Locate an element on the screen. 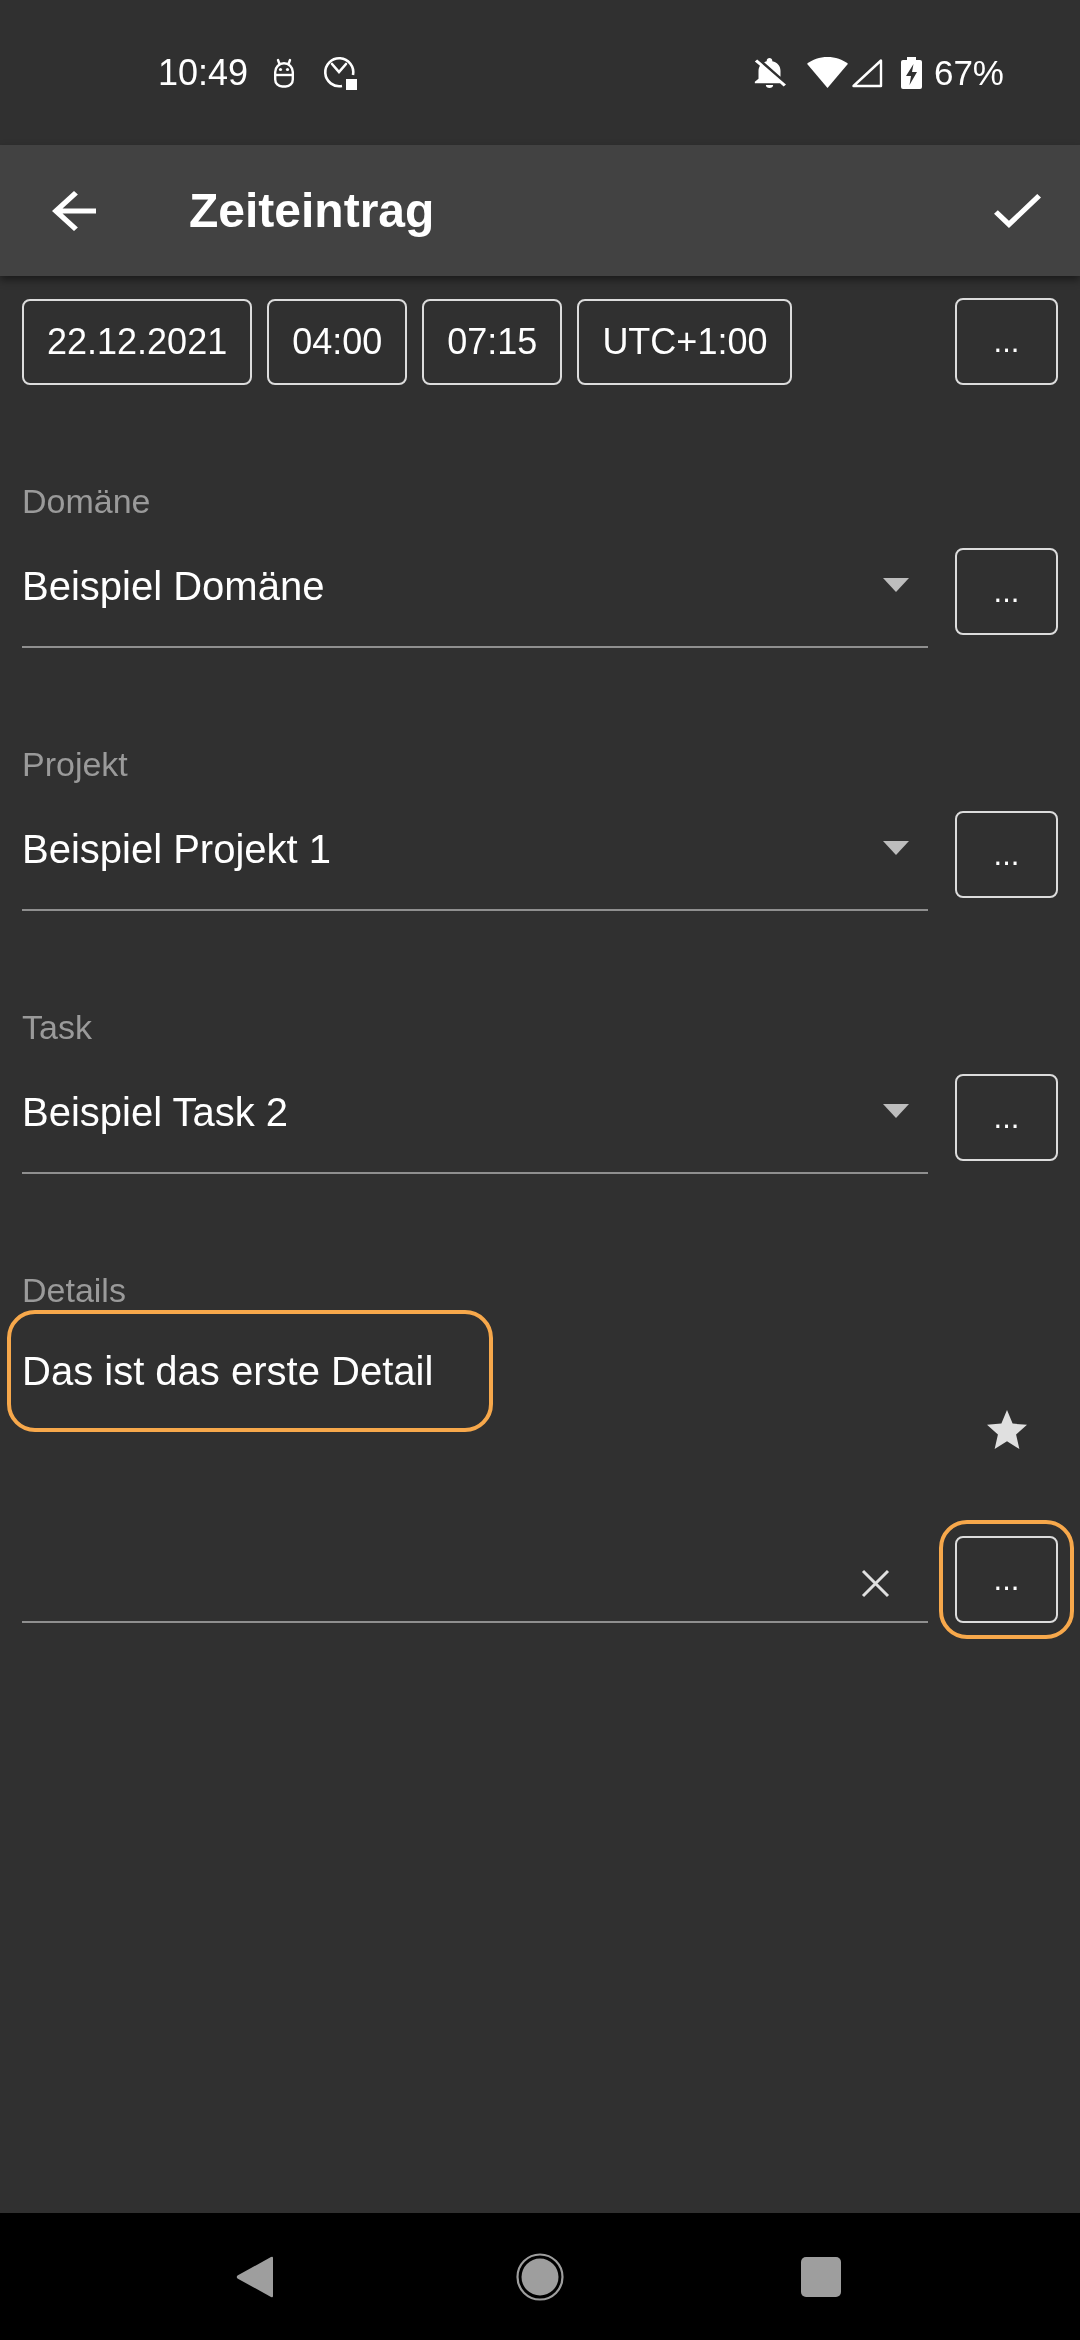  check-icon is located at coordinates (1017, 210).